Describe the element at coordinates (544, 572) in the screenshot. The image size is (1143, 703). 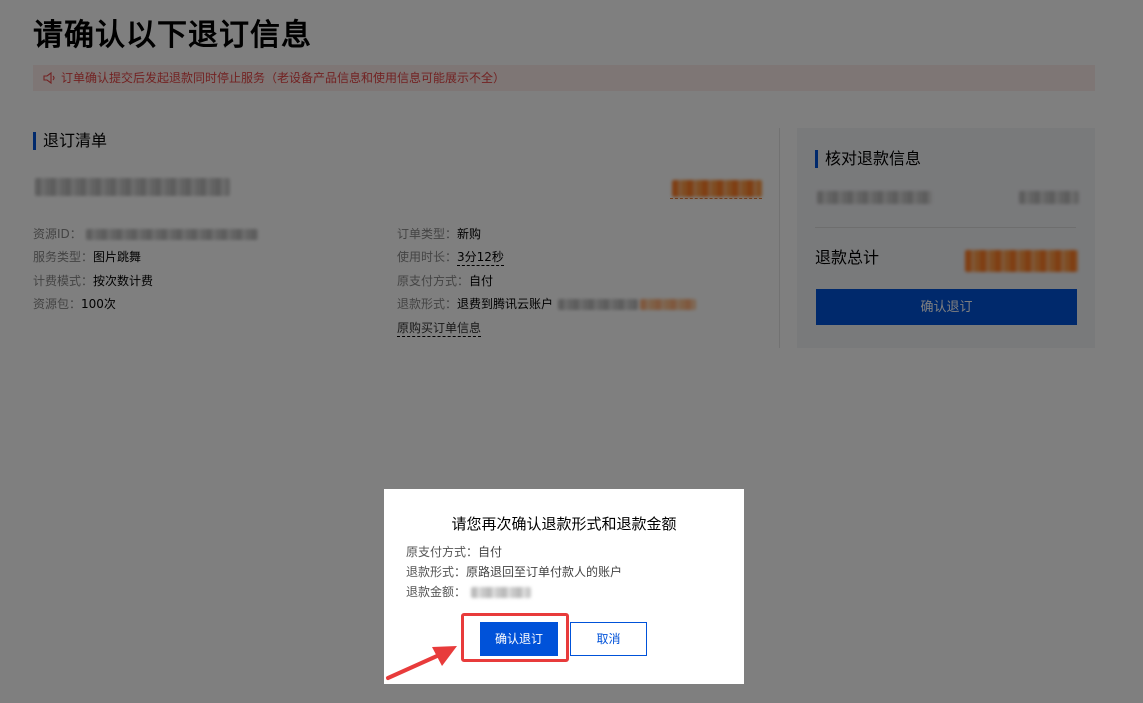
I see `dialog-refund-form-value: 原路退回至订单付款人的账户` at that location.